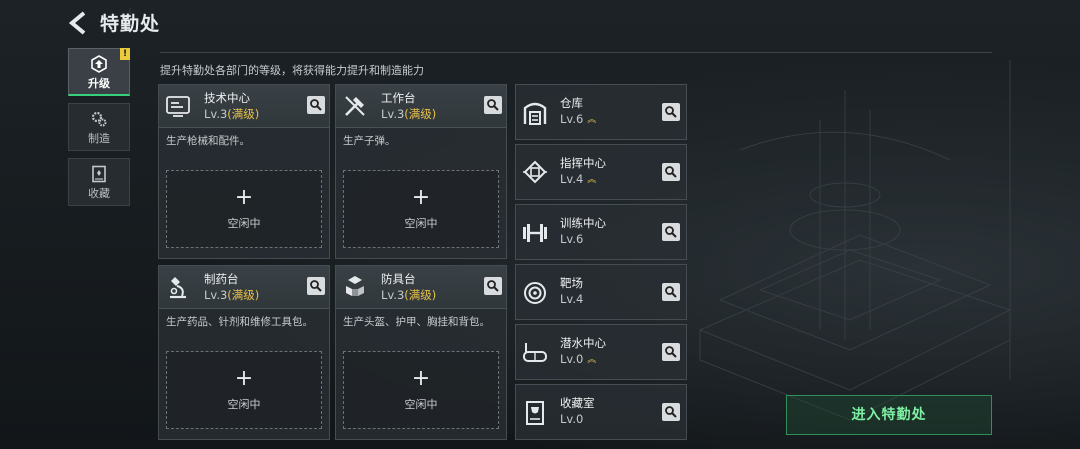 Image resolution: width=1080 pixels, height=449 pixels. I want to click on card-header: 防具台 Lv.3(满级), so click(421, 287).